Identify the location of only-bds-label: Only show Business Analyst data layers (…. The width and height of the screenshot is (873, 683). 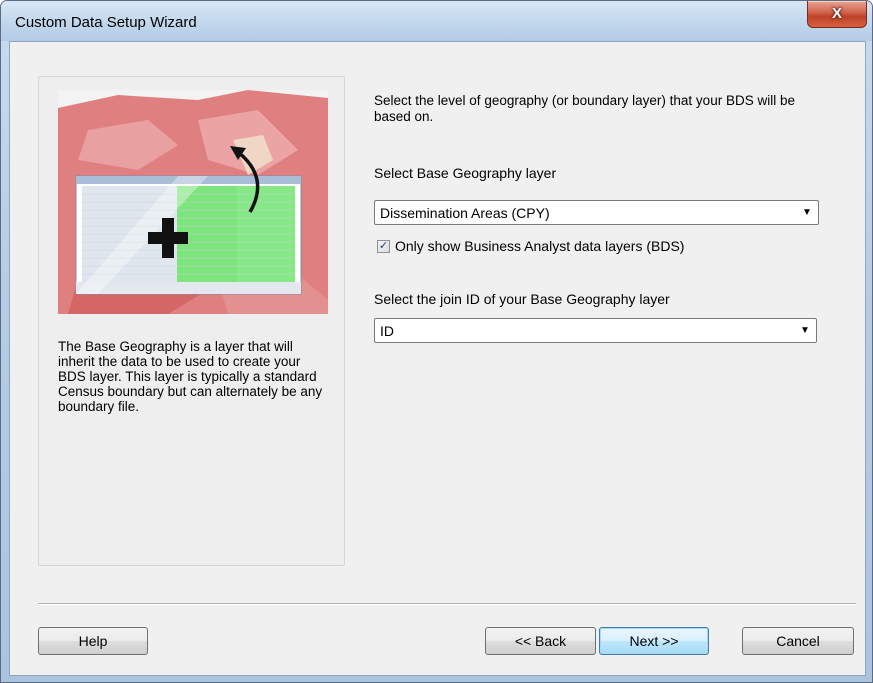
(540, 246).